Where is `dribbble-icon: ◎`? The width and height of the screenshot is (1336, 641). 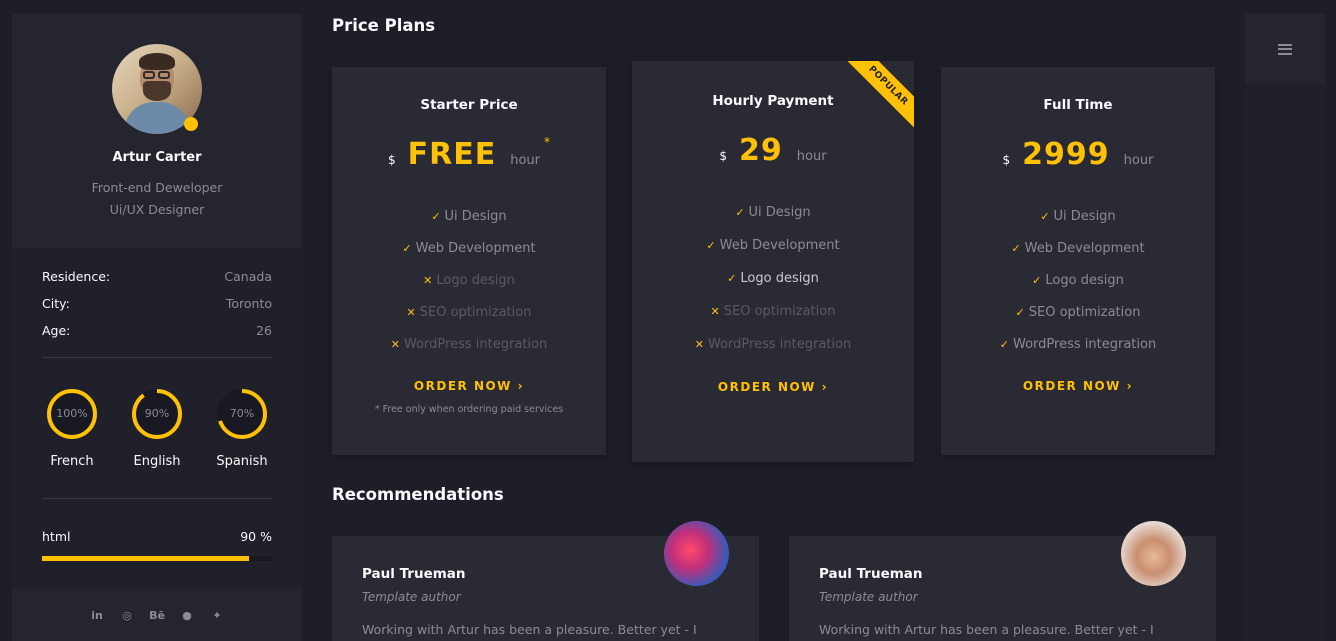 dribbble-icon: ◎ is located at coordinates (127, 615).